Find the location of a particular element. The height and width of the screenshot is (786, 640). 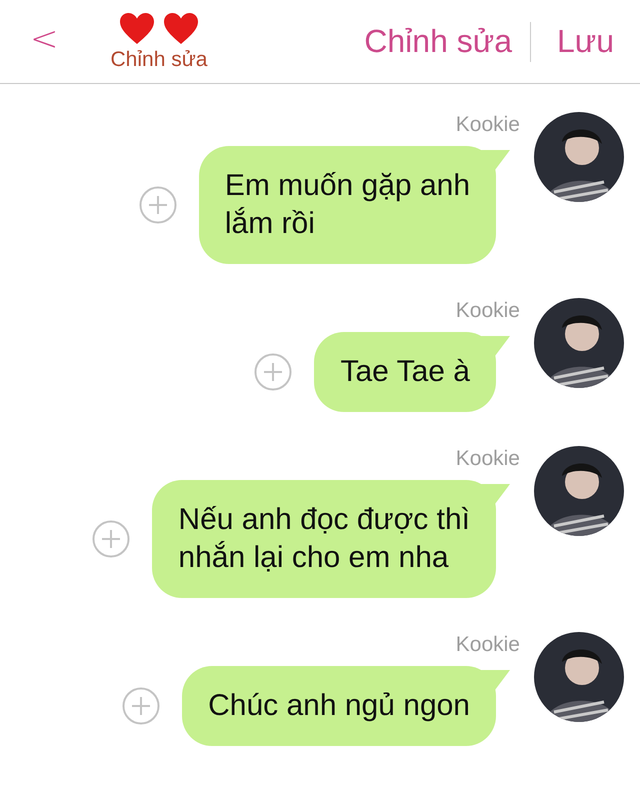

back-button: < is located at coordinates (44, 38).